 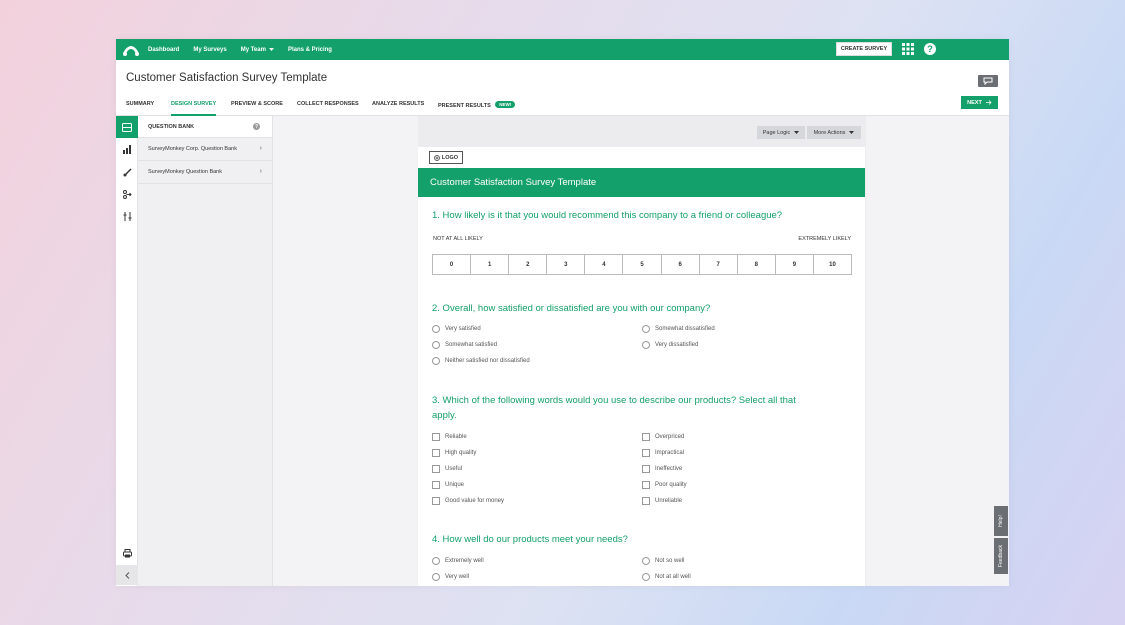 I want to click on feedback-side-tab: Feedback, so click(x=1001, y=556).